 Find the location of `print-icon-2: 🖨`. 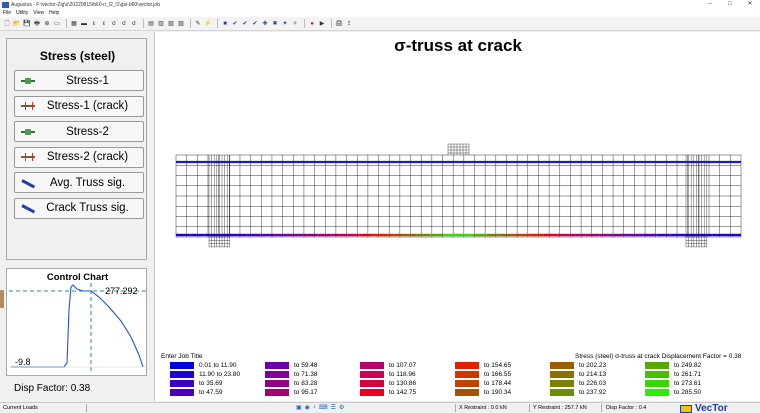

print-icon-2: 🖨 is located at coordinates (339, 24).